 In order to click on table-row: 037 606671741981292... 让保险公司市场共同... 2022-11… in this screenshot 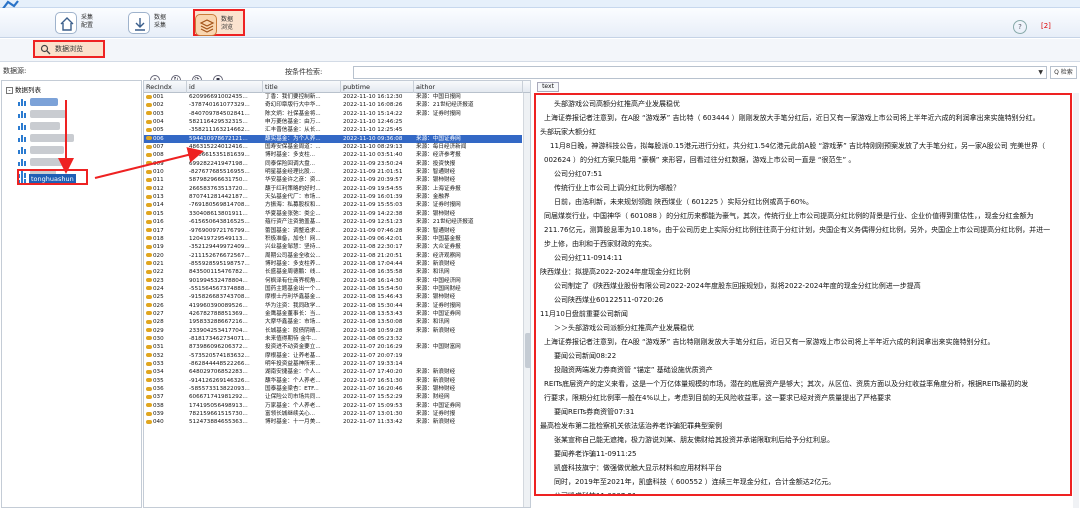, I will do `click(333, 397)`.